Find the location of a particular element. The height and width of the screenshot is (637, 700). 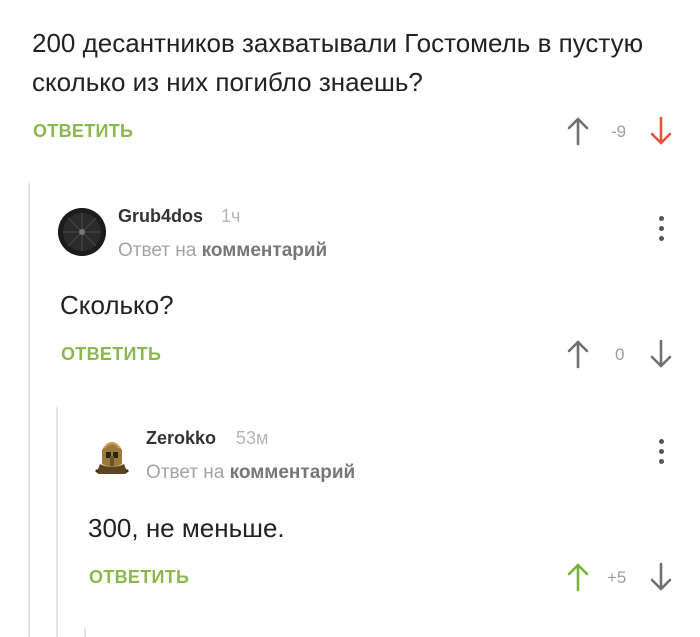

spartan-helmet-avatar-icon is located at coordinates (112, 460).